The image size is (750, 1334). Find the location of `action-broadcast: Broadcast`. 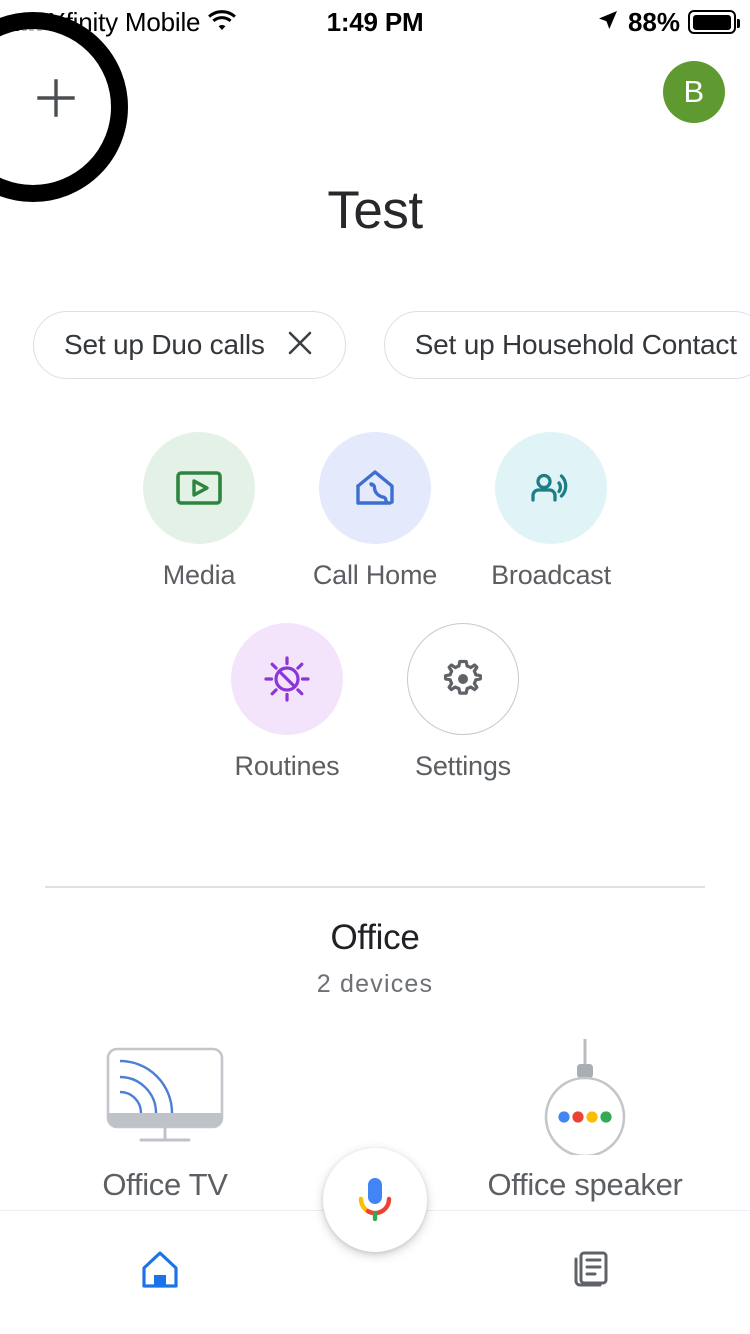

action-broadcast: Broadcast is located at coordinates (551, 511).